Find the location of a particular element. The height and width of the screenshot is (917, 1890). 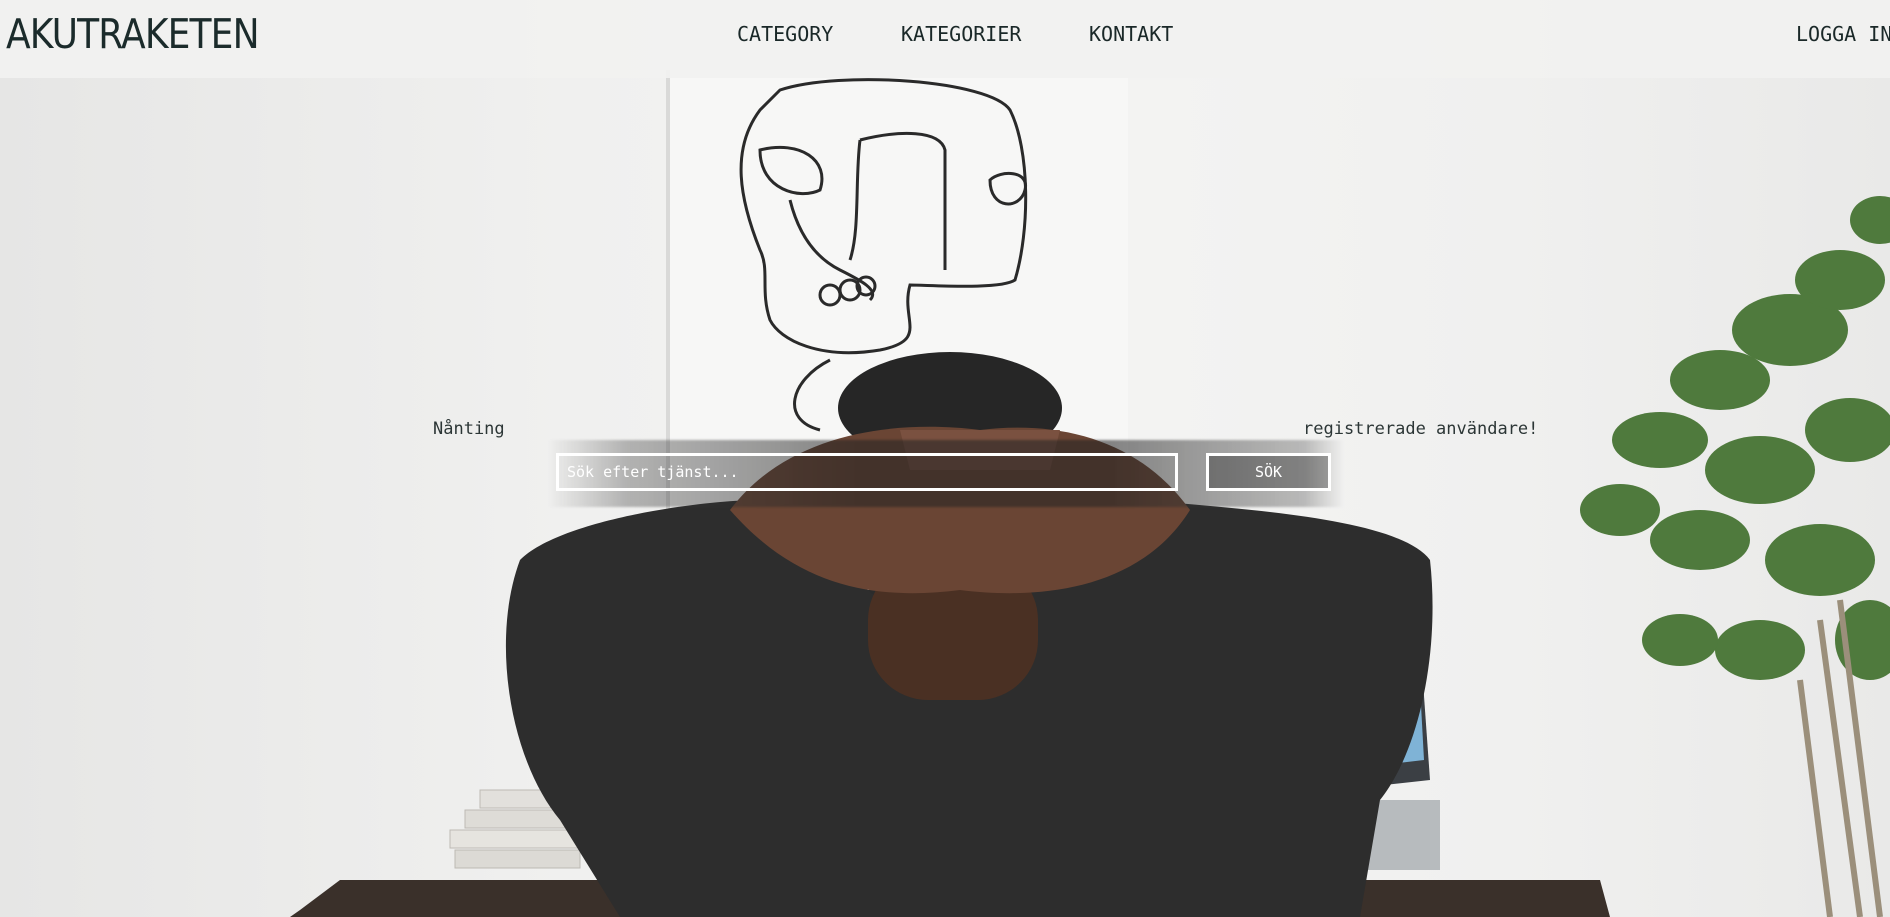

nav-link-category: CATEGORY is located at coordinates (785, 34).